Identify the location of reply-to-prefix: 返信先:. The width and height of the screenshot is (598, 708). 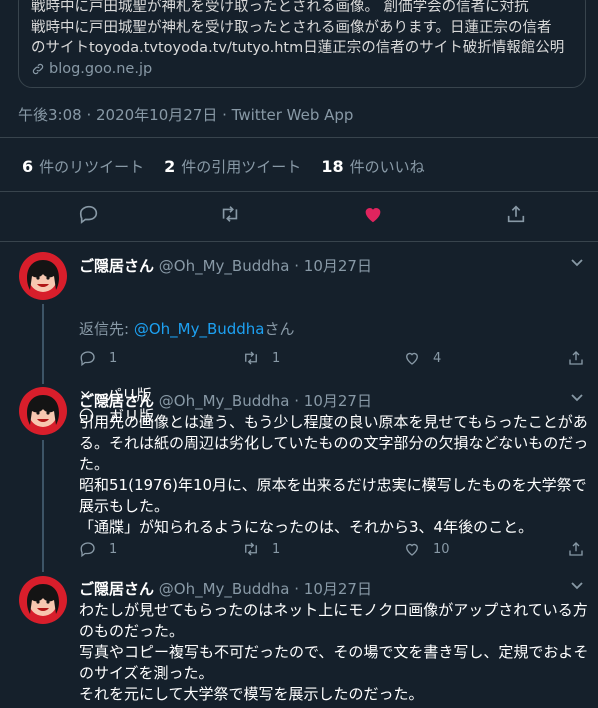
(106, 329).